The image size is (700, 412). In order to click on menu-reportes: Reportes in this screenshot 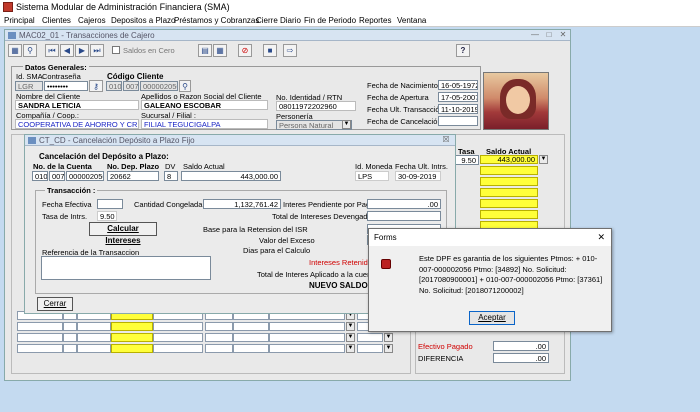, I will do `click(375, 20)`.